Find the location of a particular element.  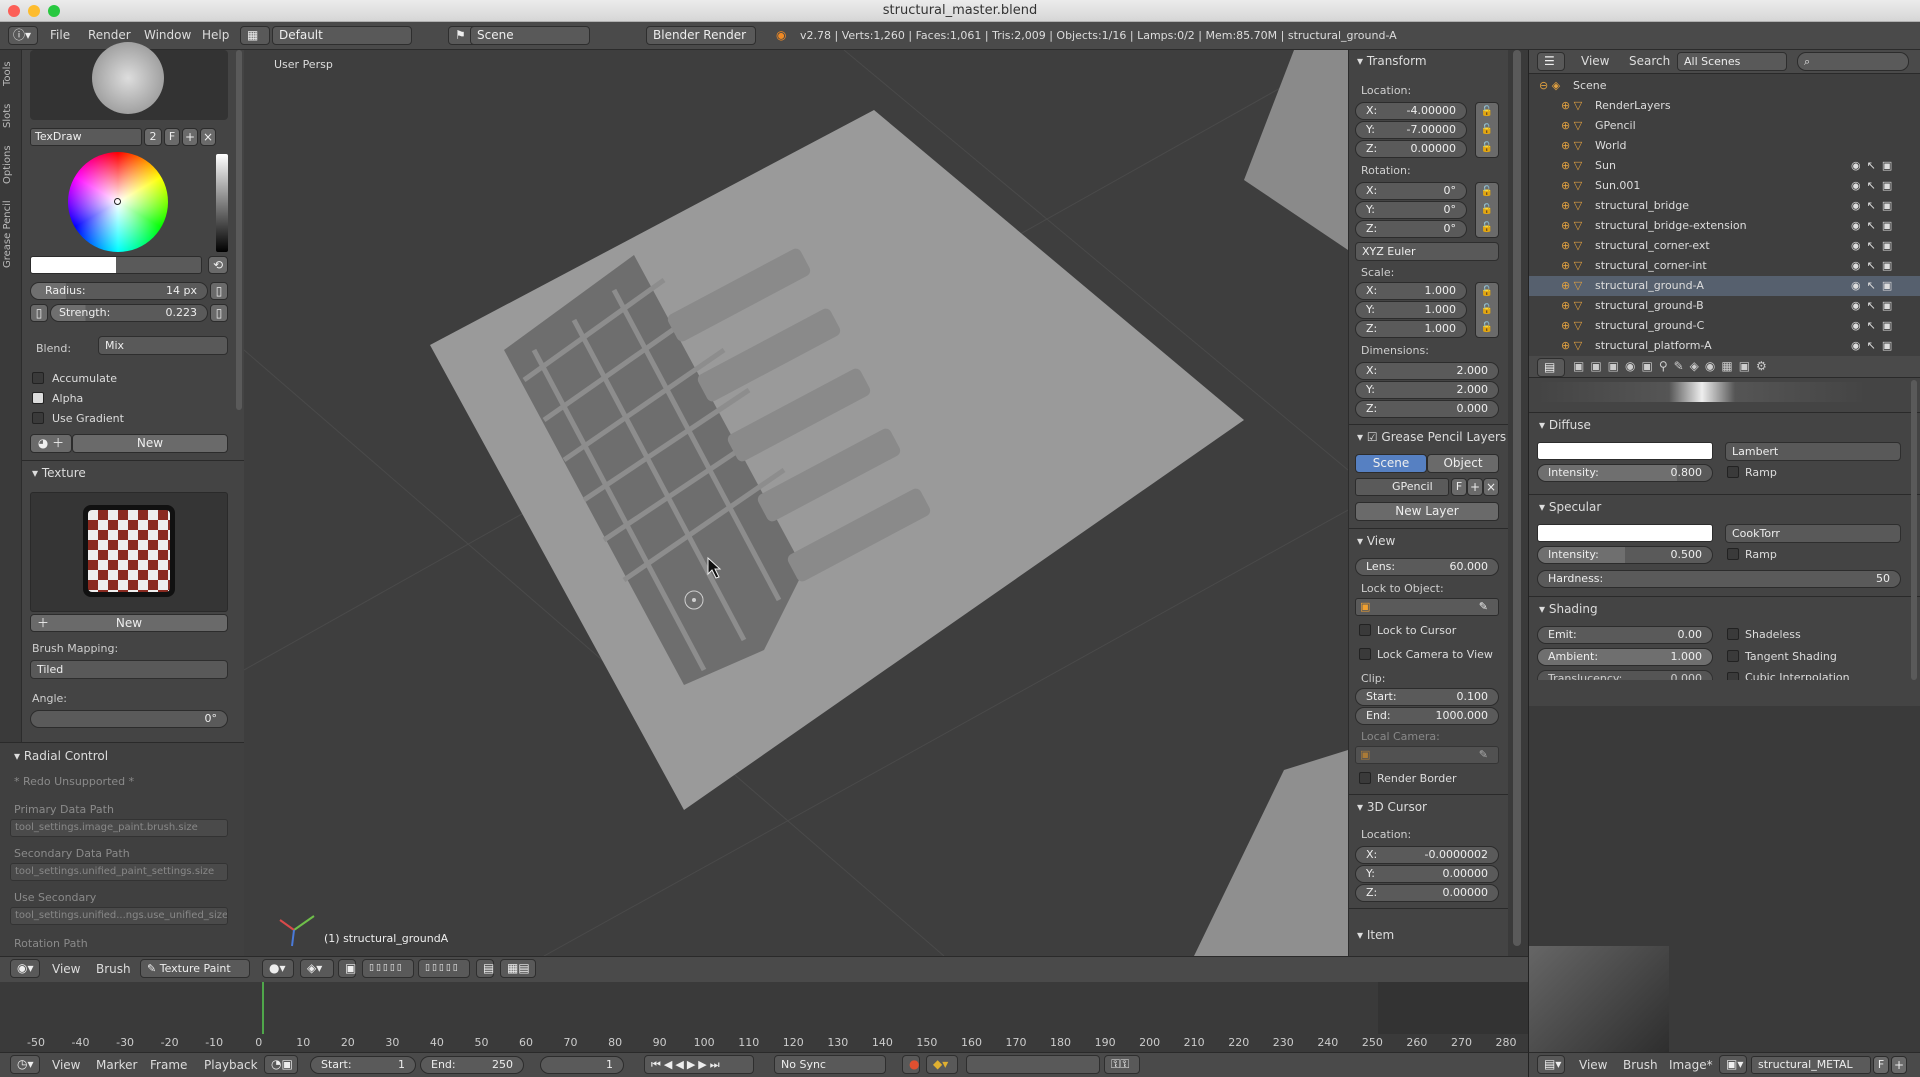

lens-field: Lens: 60.000 is located at coordinates (1427, 567).